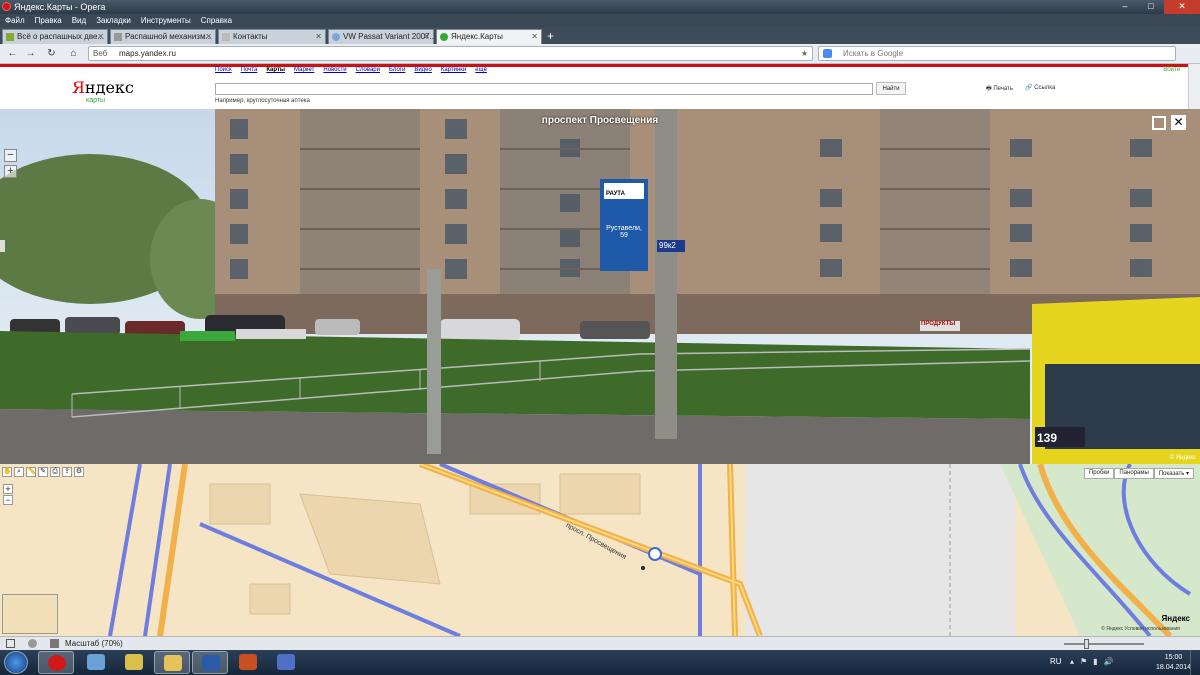 Image resolution: width=1200 pixels, height=675 pixels. Describe the element at coordinates (210, 662) in the screenshot. I see `taskbar-word` at that location.